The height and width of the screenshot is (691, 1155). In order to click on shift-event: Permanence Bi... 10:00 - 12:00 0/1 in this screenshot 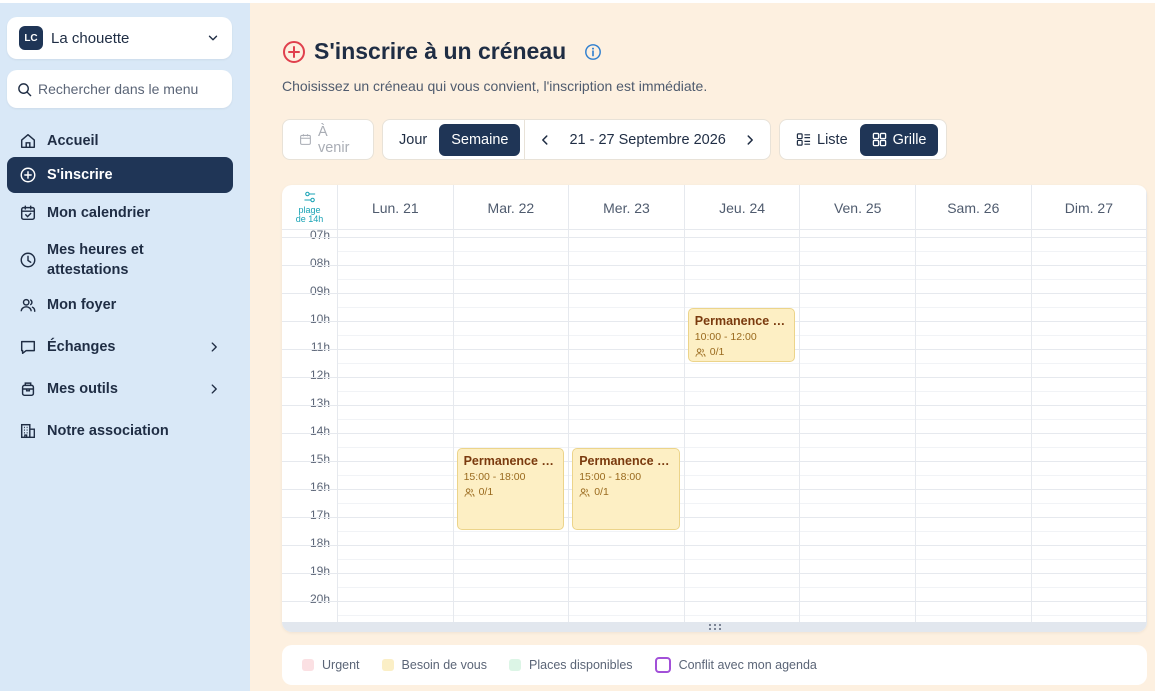, I will do `click(741, 335)`.